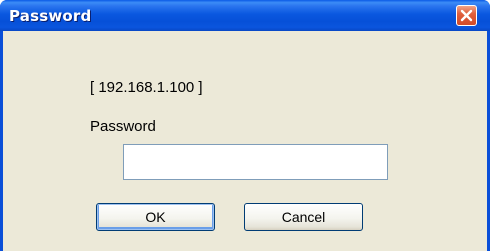  Describe the element at coordinates (245, 15) in the screenshot. I see `title-bar: Password` at that location.